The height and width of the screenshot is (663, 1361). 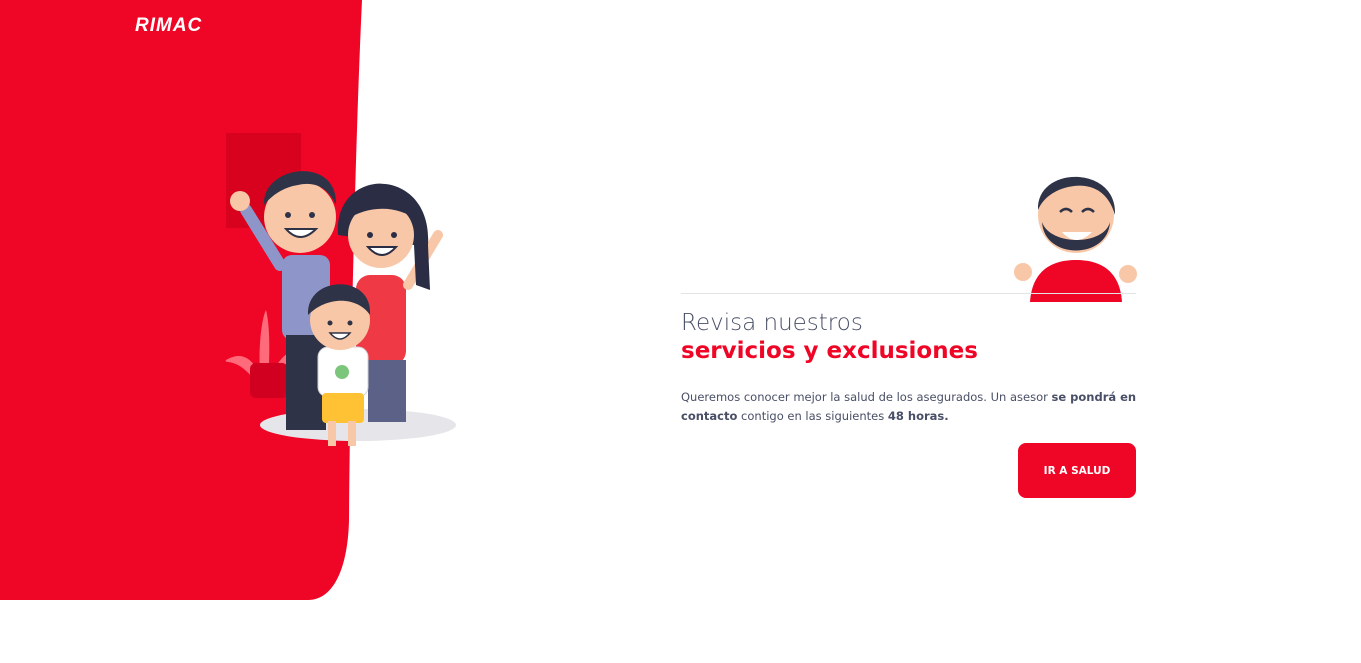 What do you see at coordinates (829, 351) in the screenshot?
I see `title-line-2: servicios y exclusiones` at bounding box center [829, 351].